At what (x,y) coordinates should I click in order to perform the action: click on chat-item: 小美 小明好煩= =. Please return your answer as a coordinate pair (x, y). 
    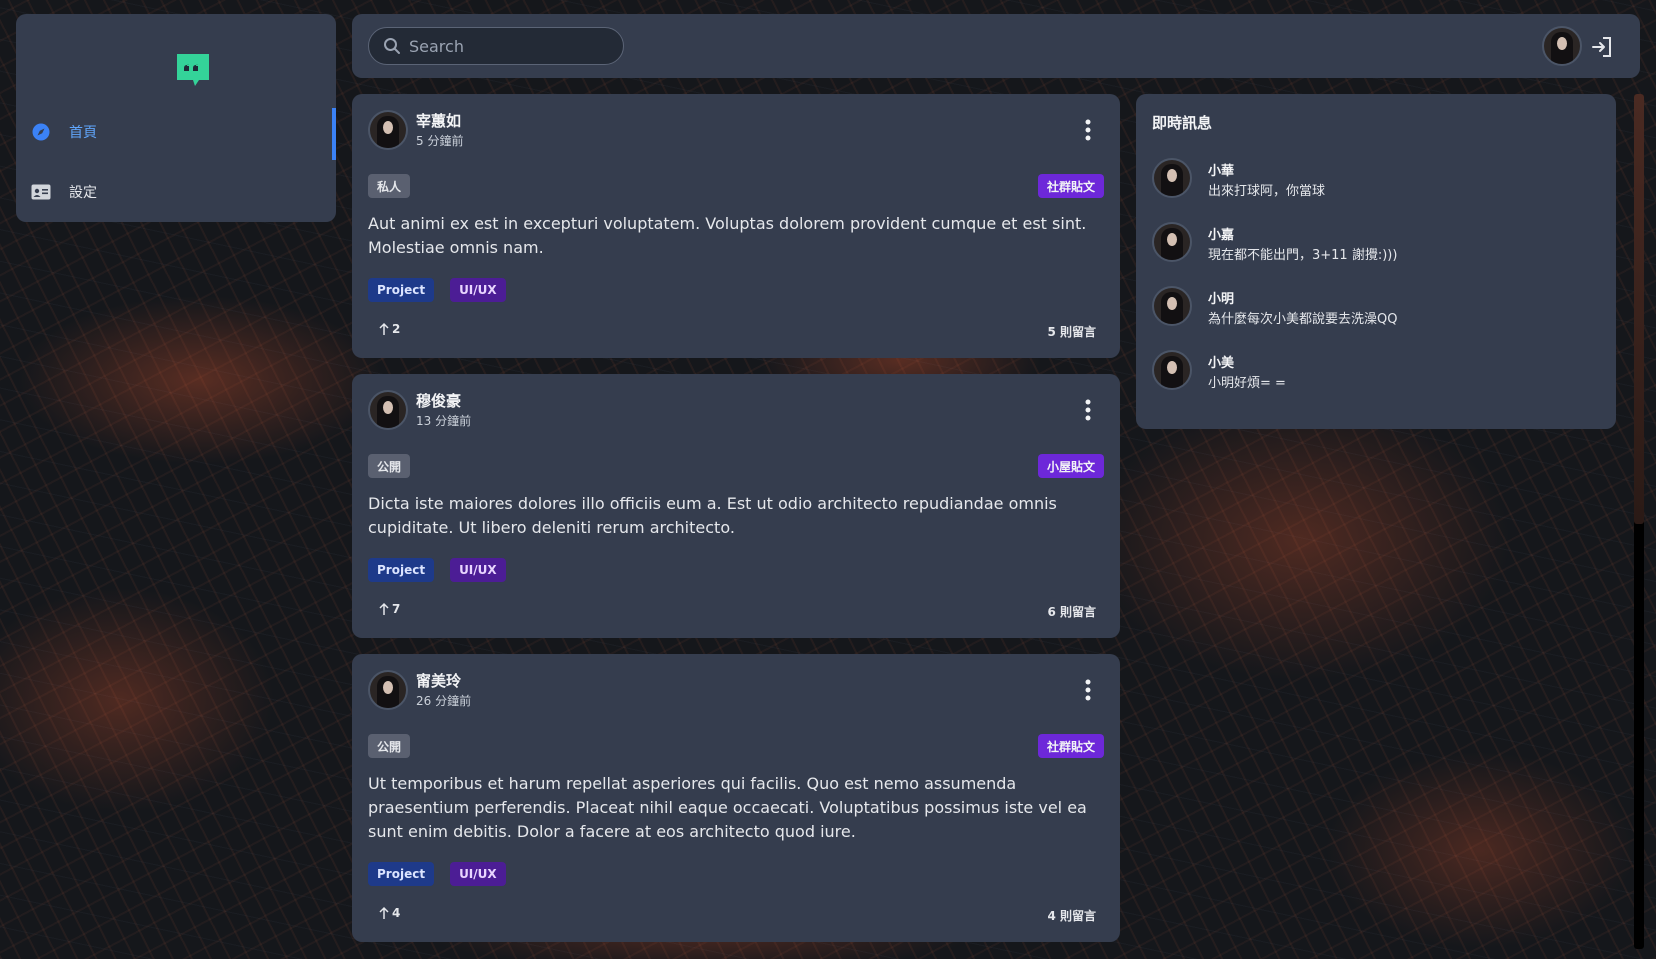
    Looking at the image, I should click on (1372, 372).